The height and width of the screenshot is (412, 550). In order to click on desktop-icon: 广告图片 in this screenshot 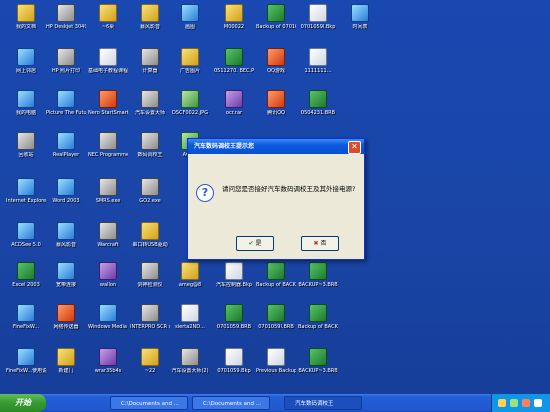, I will do `click(190, 61)`.